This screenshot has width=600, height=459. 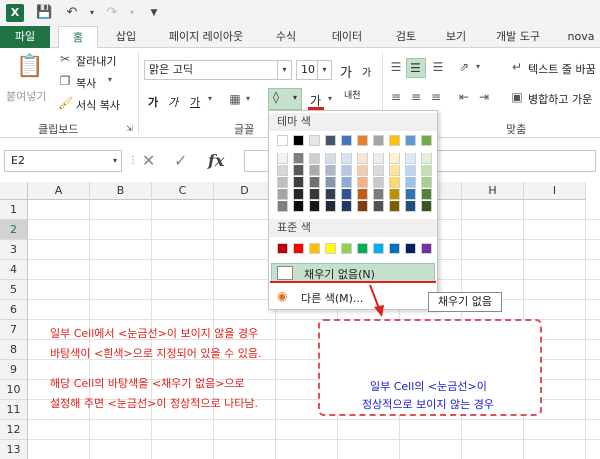 I want to click on enter-icon: ✓, so click(x=180, y=161).